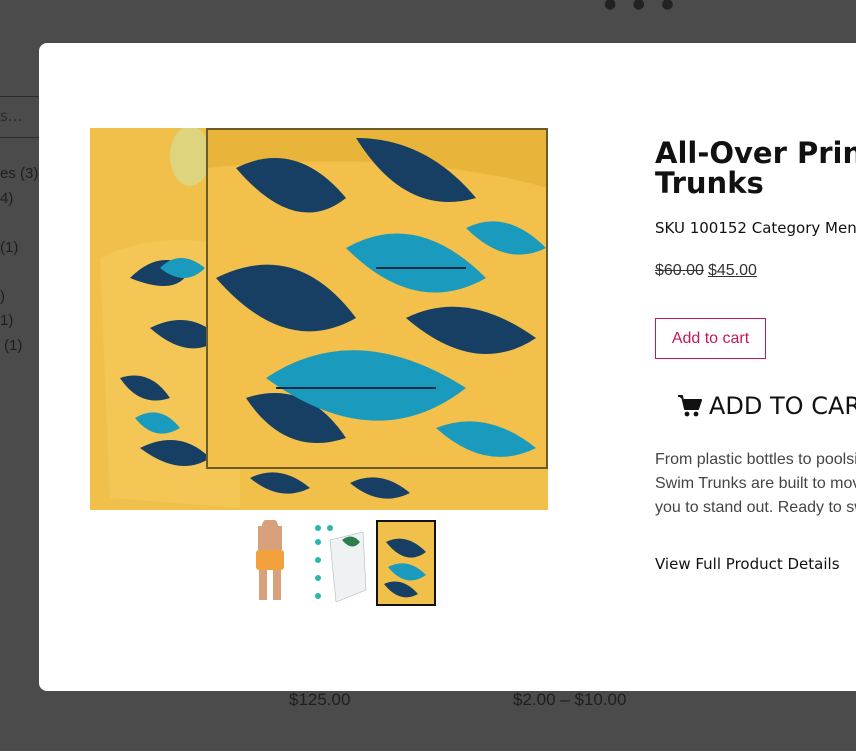  What do you see at coordinates (7, 198) in the screenshot?
I see `category-count: 4)` at bounding box center [7, 198].